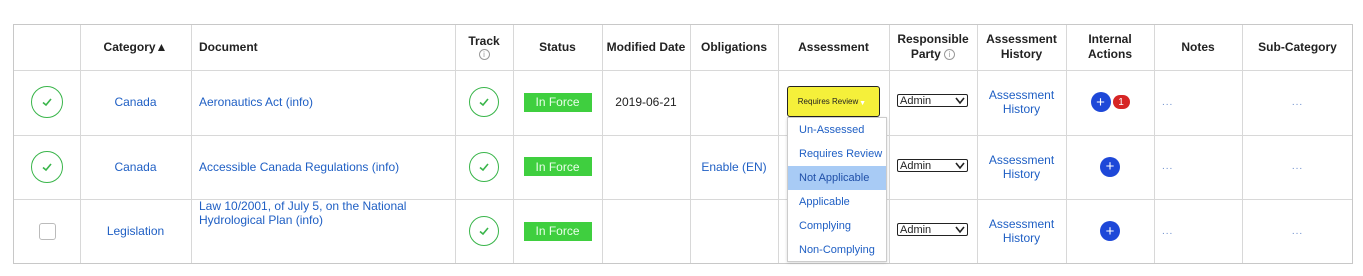 Image resolution: width=1363 pixels, height=276 pixels. I want to click on header-internal-actions: Internal Actions, so click(1110, 47).